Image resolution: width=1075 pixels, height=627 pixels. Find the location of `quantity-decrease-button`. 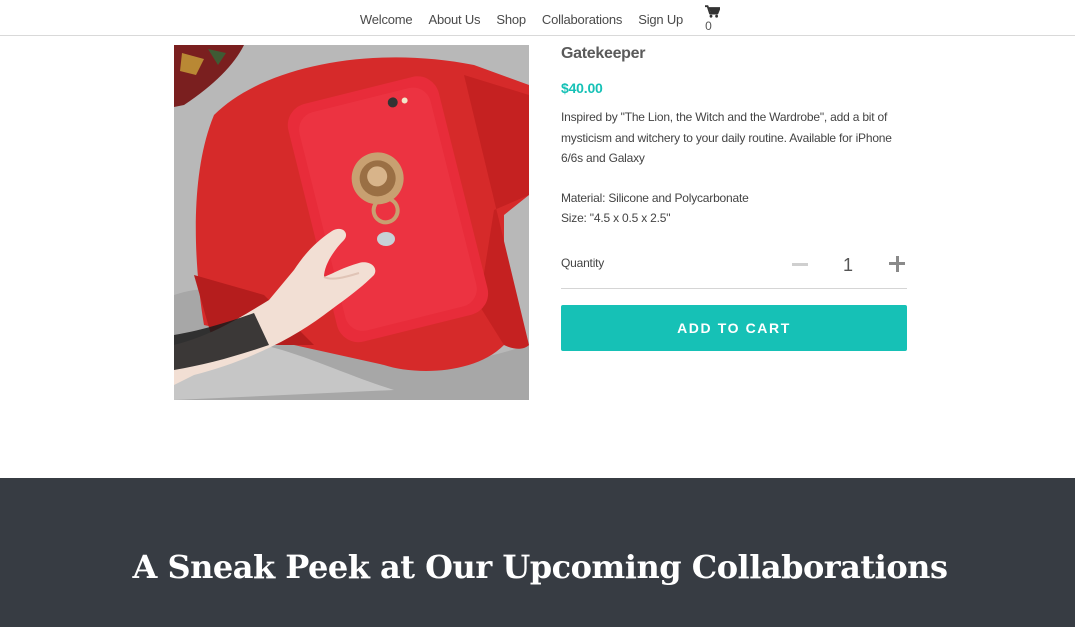

quantity-decrease-button is located at coordinates (800, 264).